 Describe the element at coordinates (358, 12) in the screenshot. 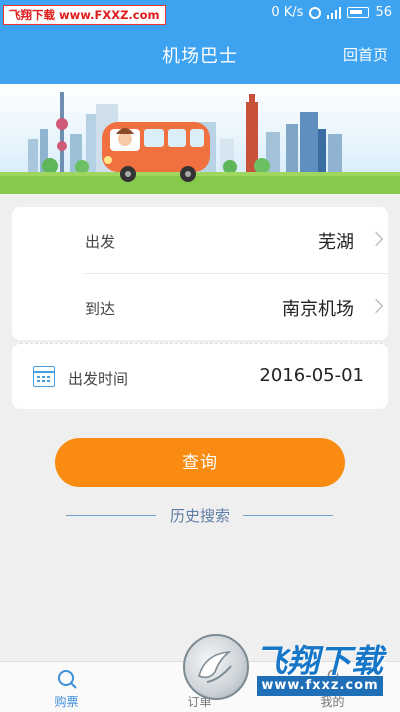

I see `battery-icon` at that location.